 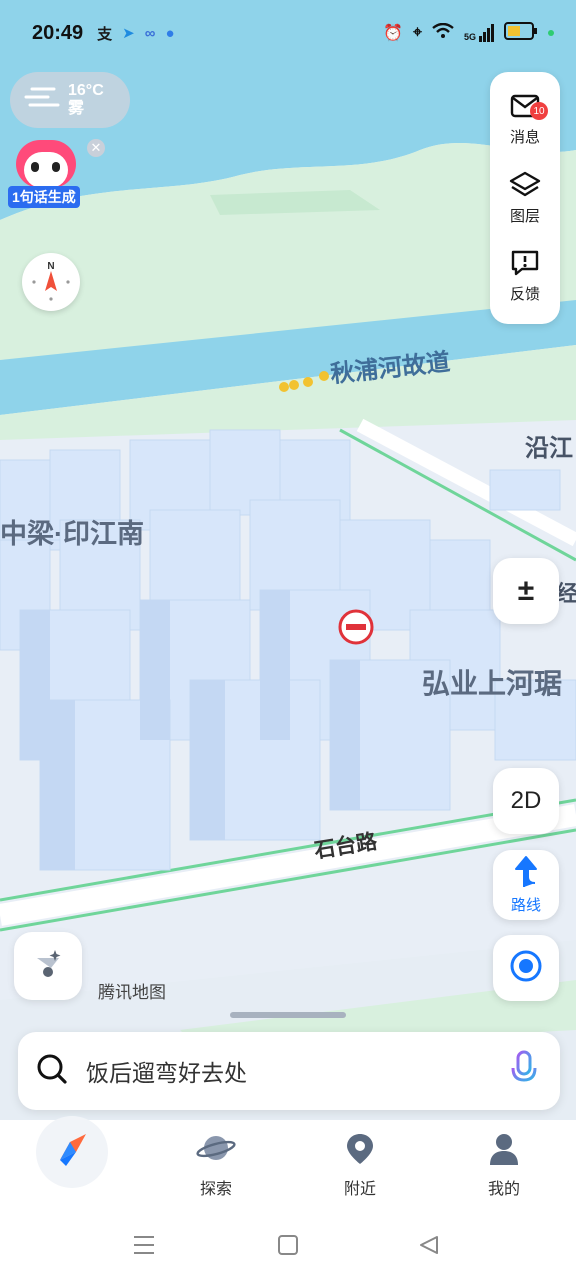 I want to click on planet-icon, so click(x=216, y=1150).